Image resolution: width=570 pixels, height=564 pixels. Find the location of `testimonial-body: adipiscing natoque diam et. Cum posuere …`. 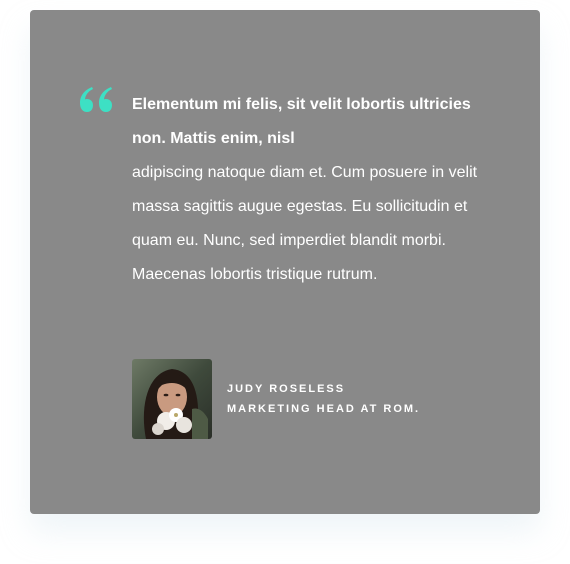

testimonial-body: adipiscing natoque diam et. Cum posuere … is located at coordinates (305, 223).